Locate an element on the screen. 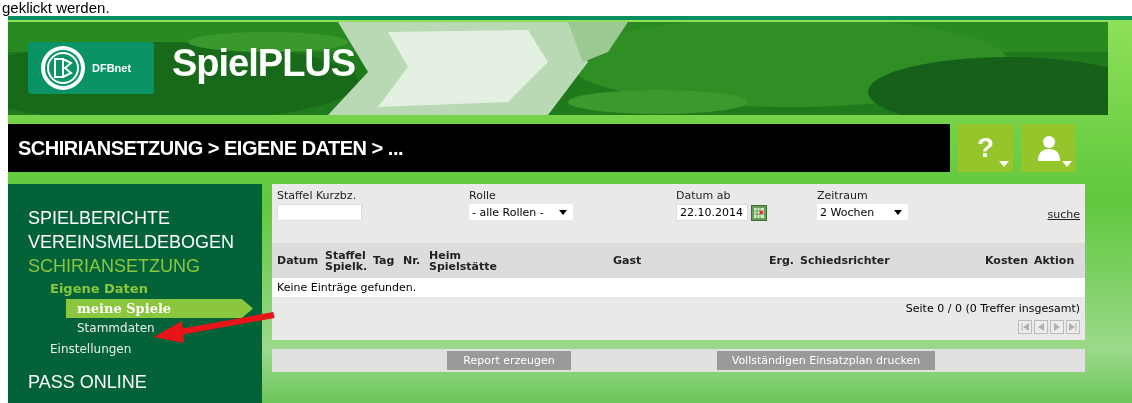 The width and height of the screenshot is (1132, 403). dropdown: - alle Rollen - is located at coordinates (521, 212).